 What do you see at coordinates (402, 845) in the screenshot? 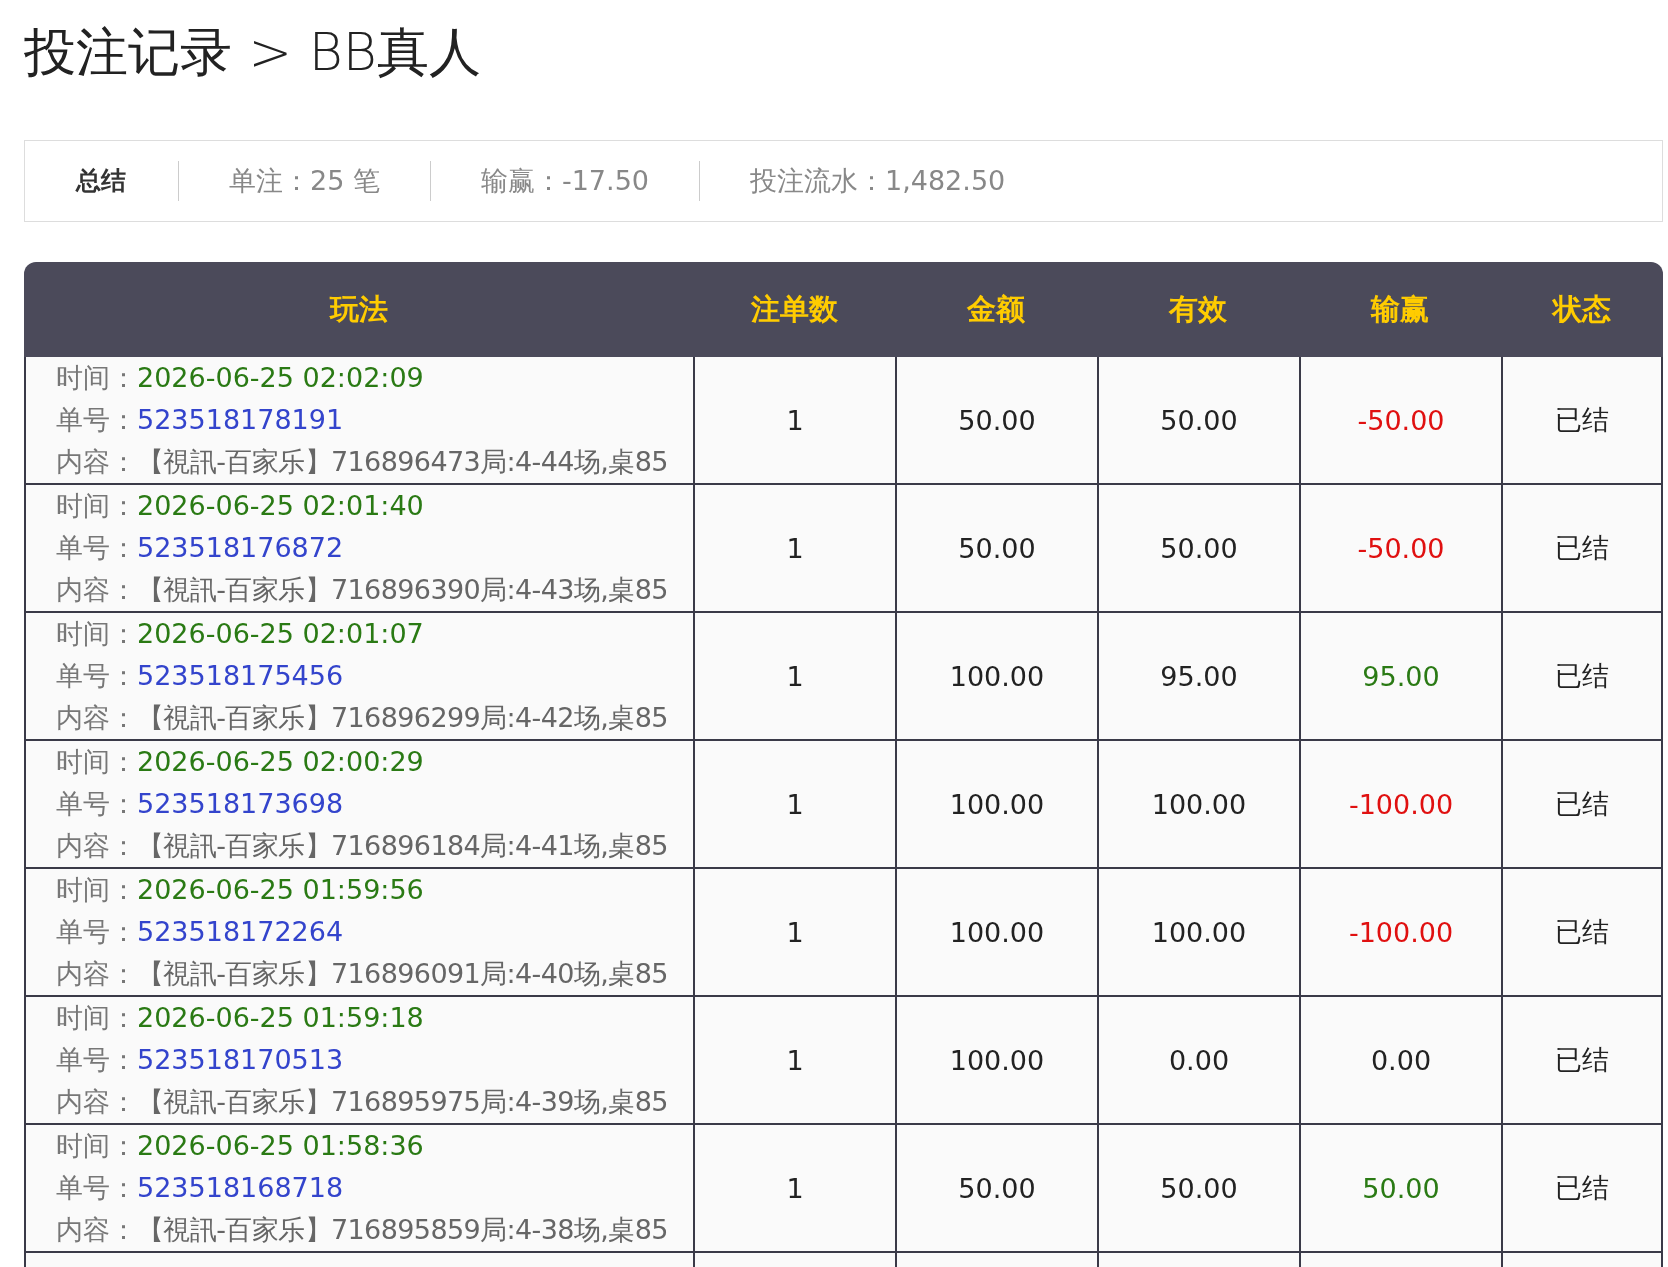
I see `bet-content: 【視訊-百家乐】716896184局:4-41场,桌85` at bounding box center [402, 845].